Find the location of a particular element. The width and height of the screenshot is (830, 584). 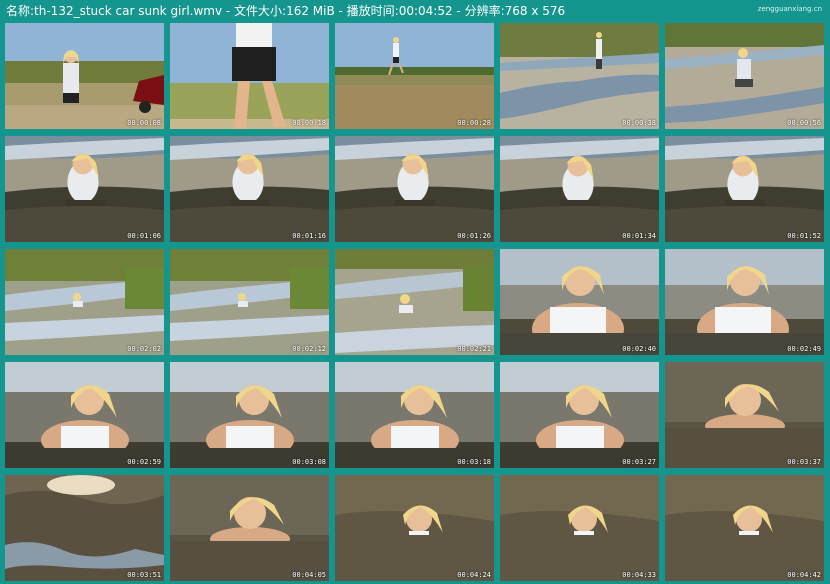

thumbnail-frame: 00:01:16 is located at coordinates (249, 189).